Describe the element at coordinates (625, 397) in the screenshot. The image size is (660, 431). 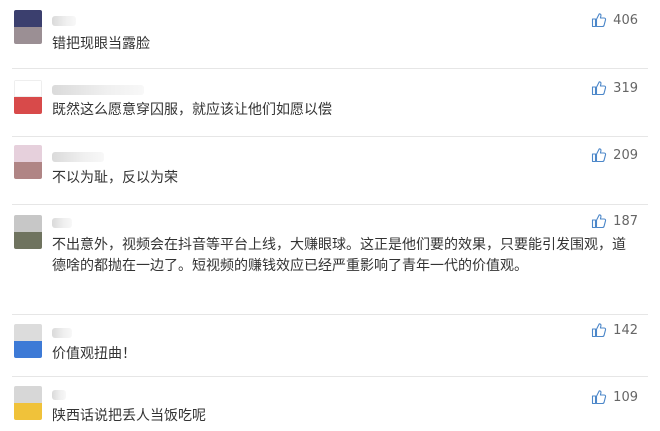
I see `like-count: 109` at that location.